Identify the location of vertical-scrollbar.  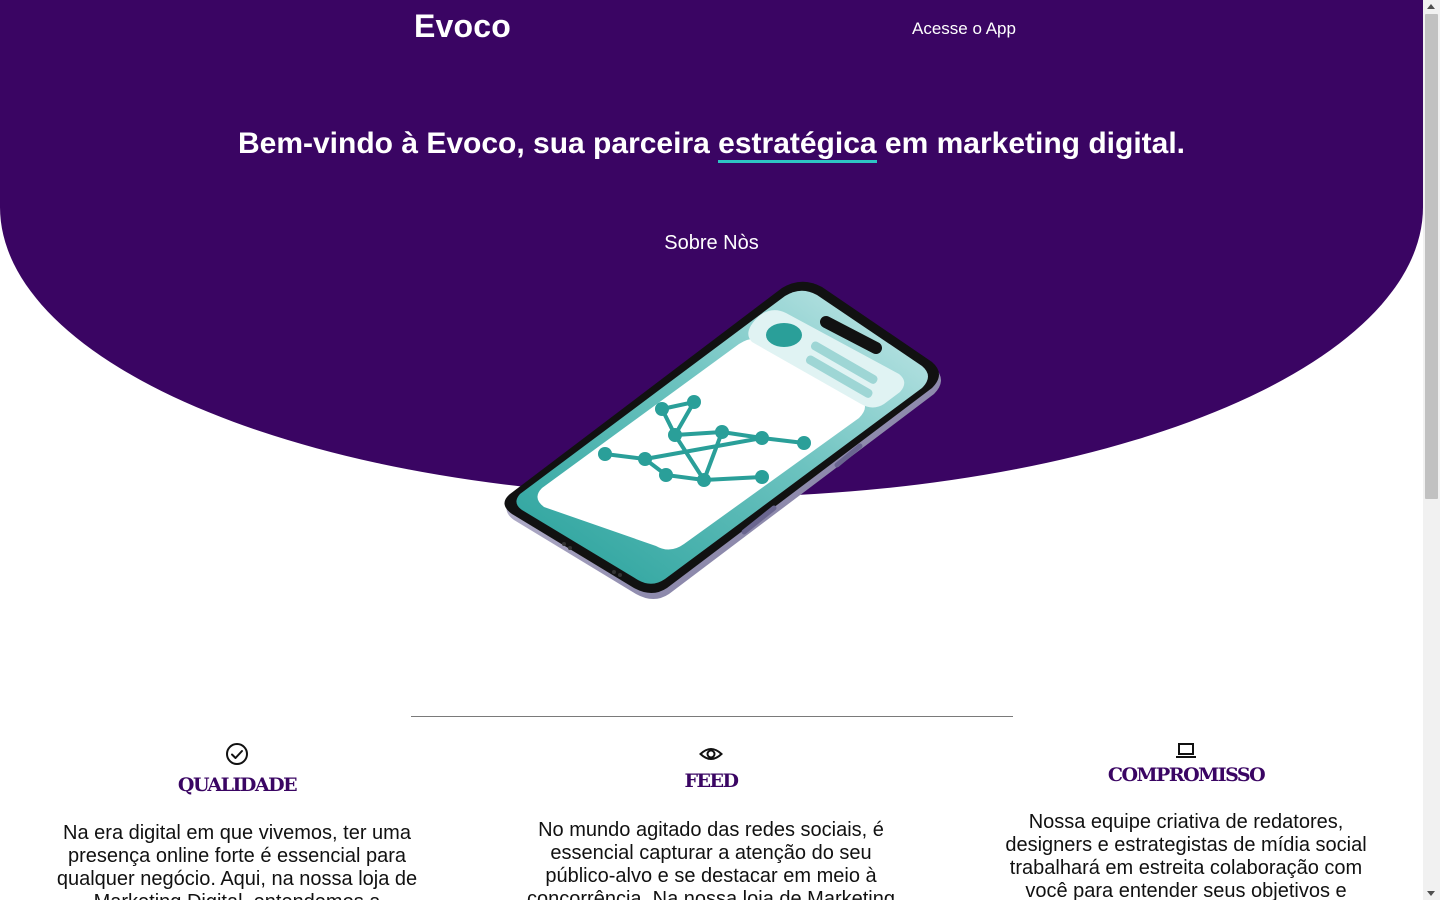
(1431, 450).